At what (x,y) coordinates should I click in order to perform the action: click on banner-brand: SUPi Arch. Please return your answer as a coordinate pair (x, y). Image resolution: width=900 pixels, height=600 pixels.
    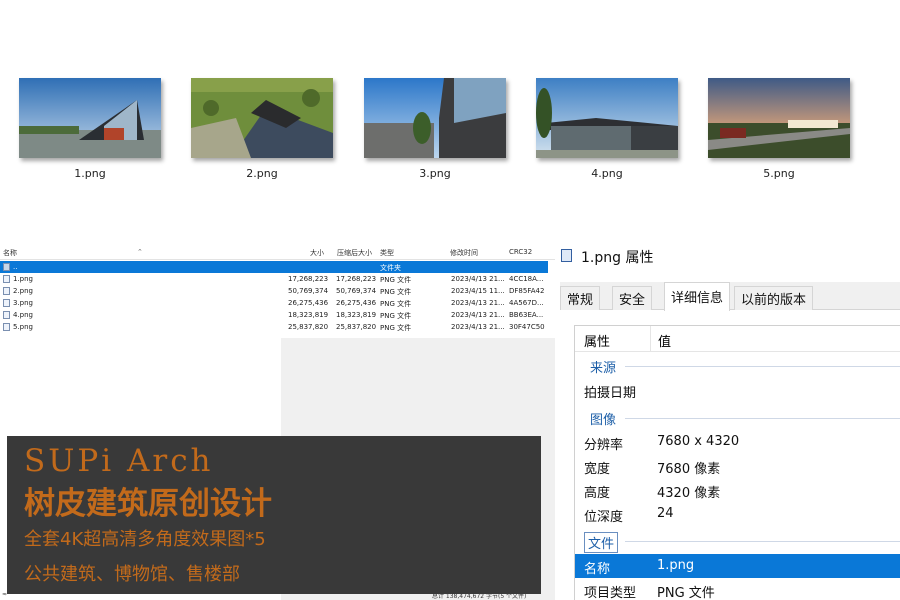
    Looking at the image, I should click on (119, 461).